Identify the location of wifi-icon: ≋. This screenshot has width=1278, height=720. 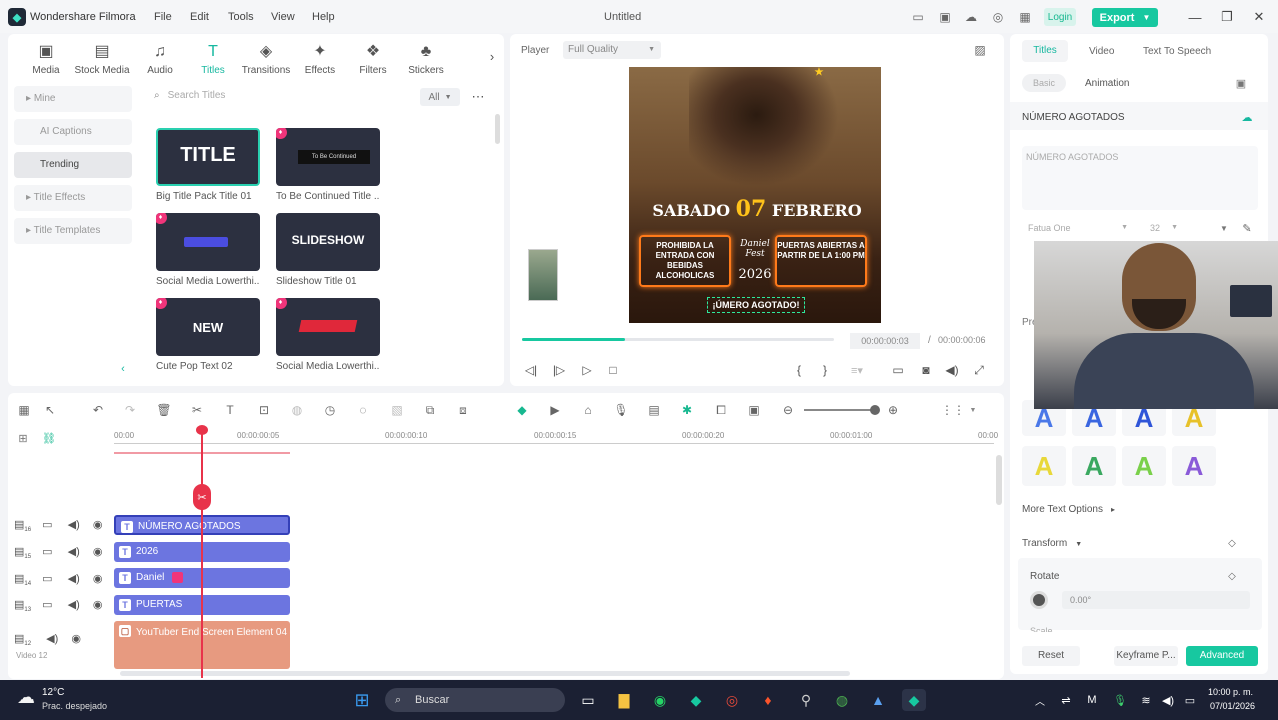
(1146, 700).